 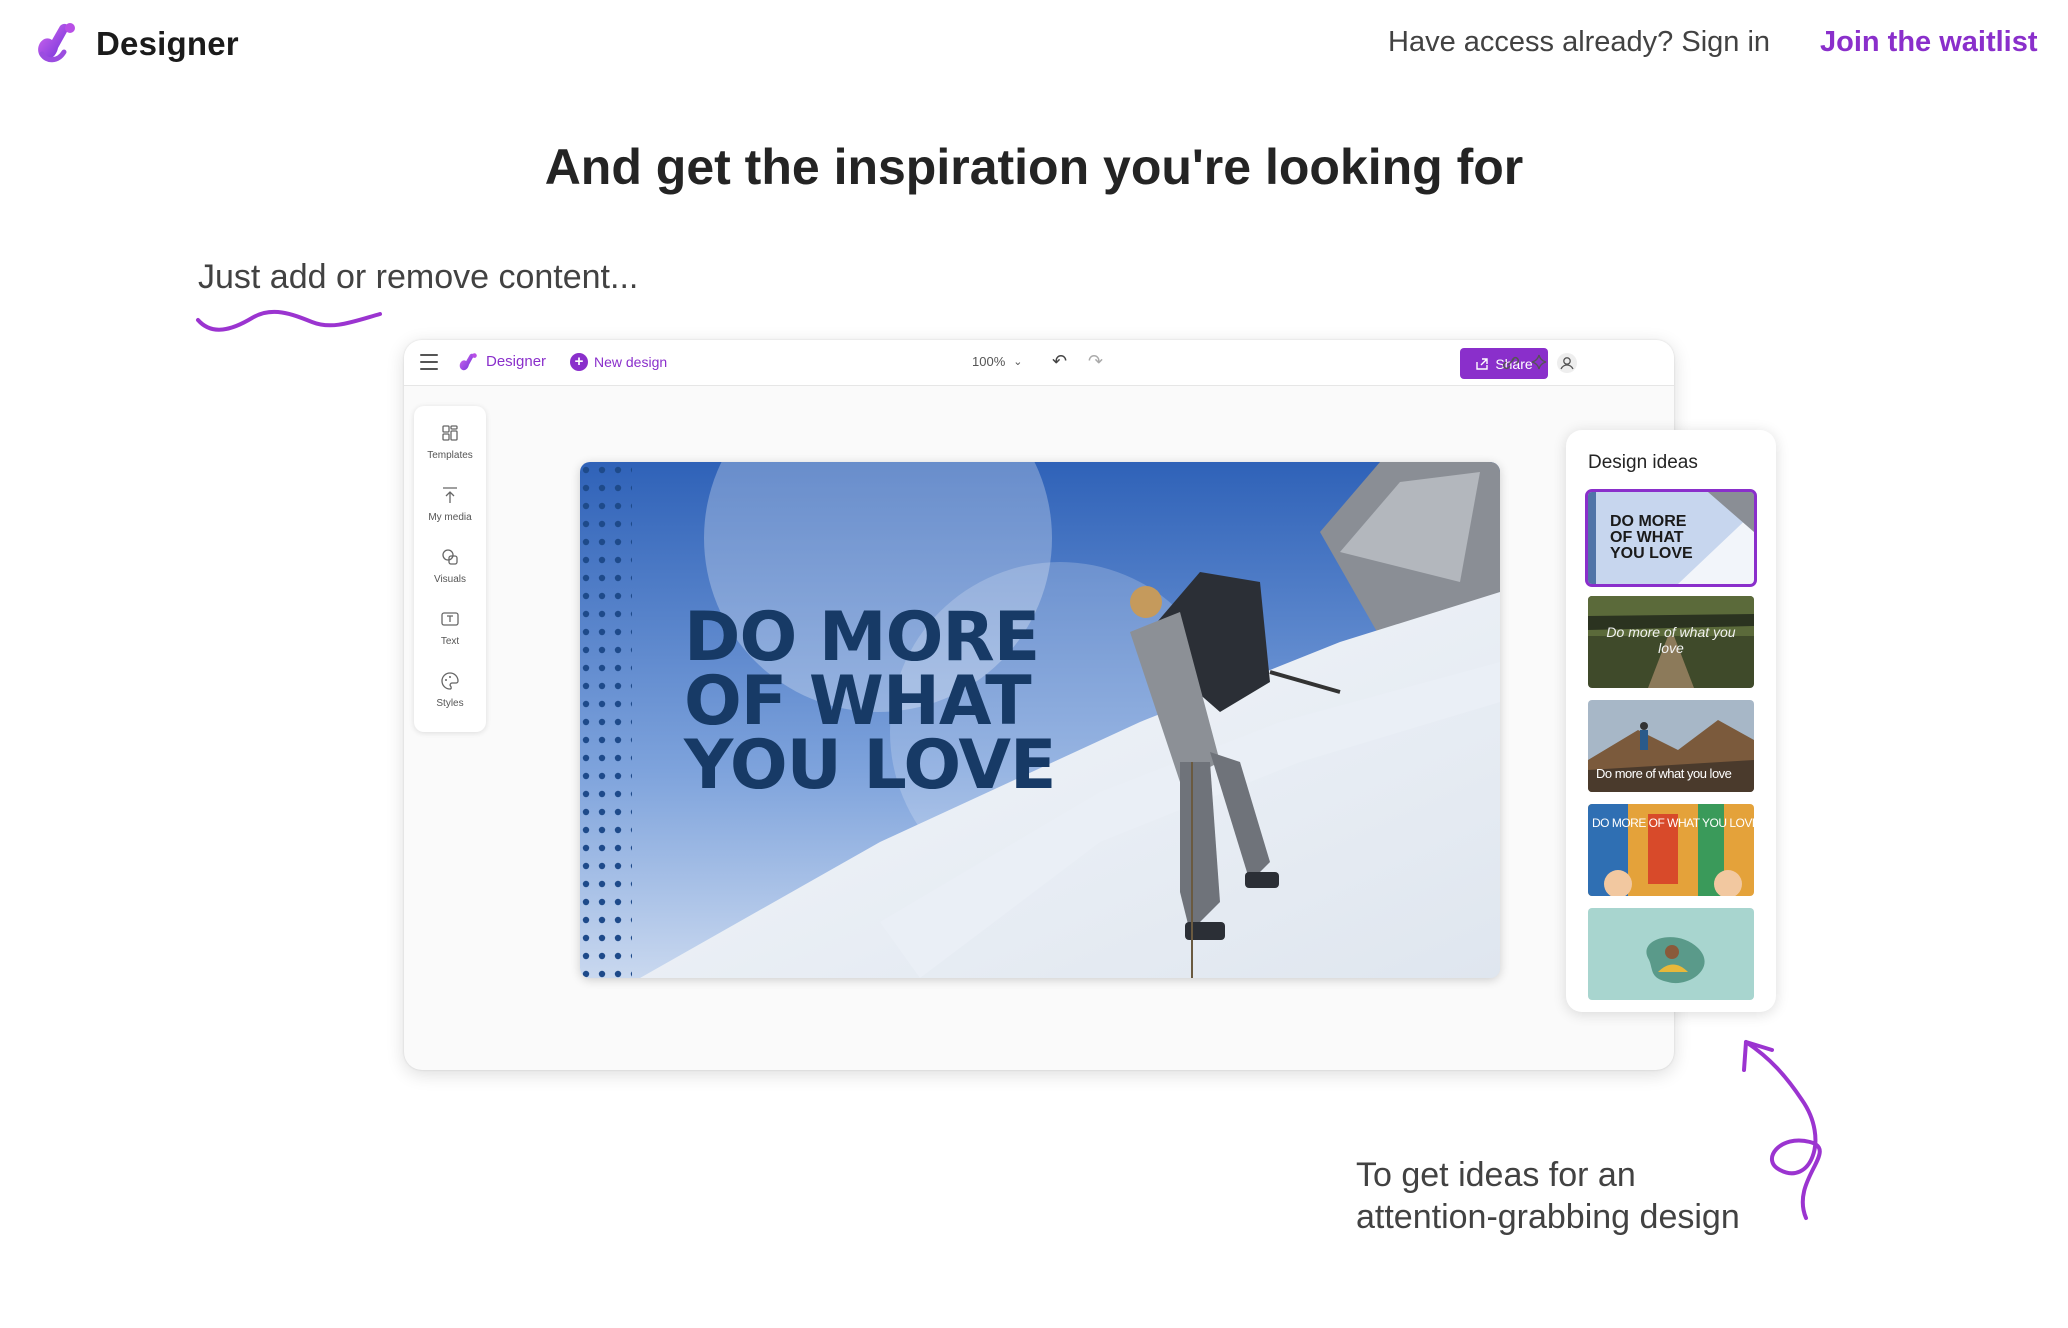 I want to click on chevron-down-icon: ⌄, so click(x=1018, y=362).